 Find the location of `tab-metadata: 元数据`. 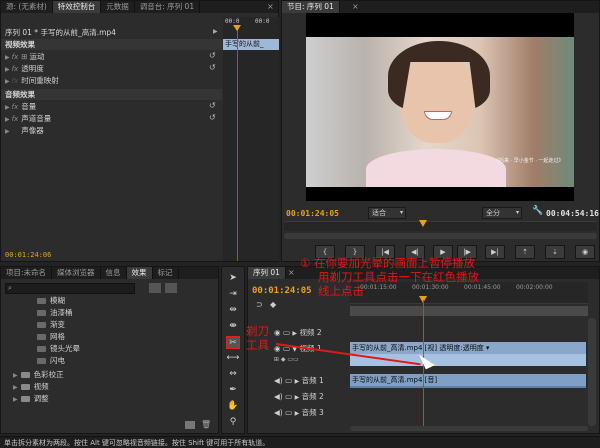

tab-metadata: 元数据 is located at coordinates (118, 7).